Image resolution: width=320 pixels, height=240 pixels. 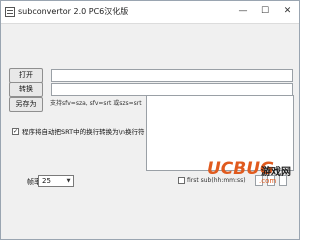 I want to click on window-title: subconvertor 2.0 PC6汉化版, so click(x=73, y=11).